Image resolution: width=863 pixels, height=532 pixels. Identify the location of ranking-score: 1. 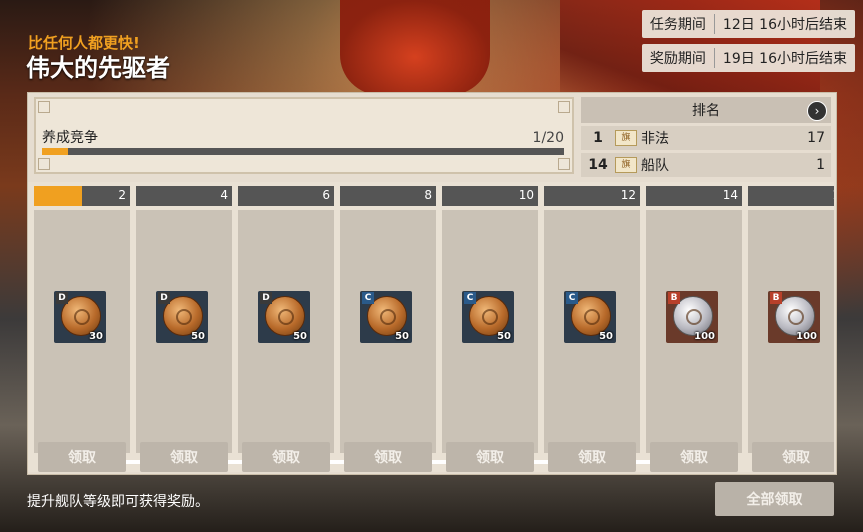
(820, 165).